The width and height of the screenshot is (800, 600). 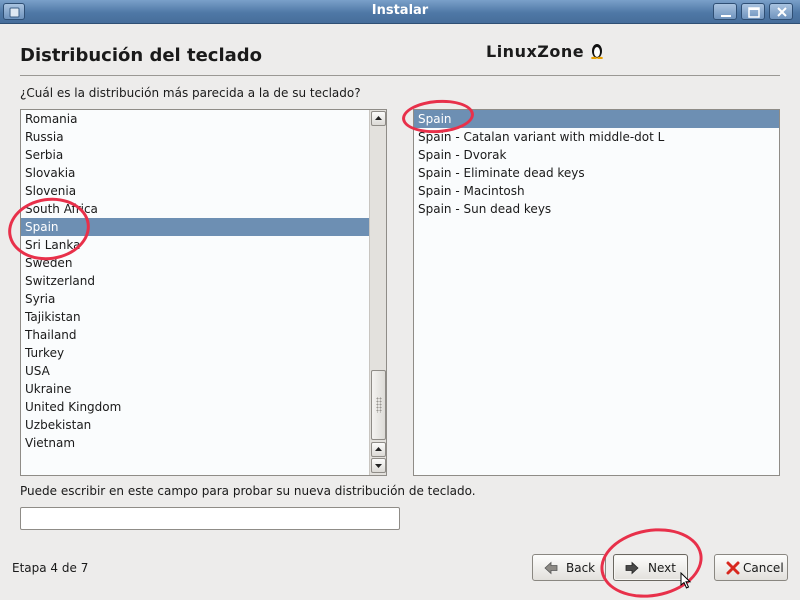 What do you see at coordinates (596, 209) in the screenshot?
I see `variant-list-item: Spain - Sun dead keys` at bounding box center [596, 209].